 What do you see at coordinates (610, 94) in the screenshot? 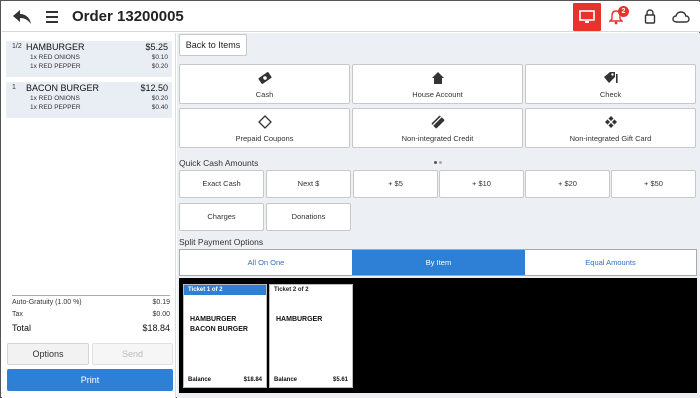
I see `check-label: Check` at bounding box center [610, 94].